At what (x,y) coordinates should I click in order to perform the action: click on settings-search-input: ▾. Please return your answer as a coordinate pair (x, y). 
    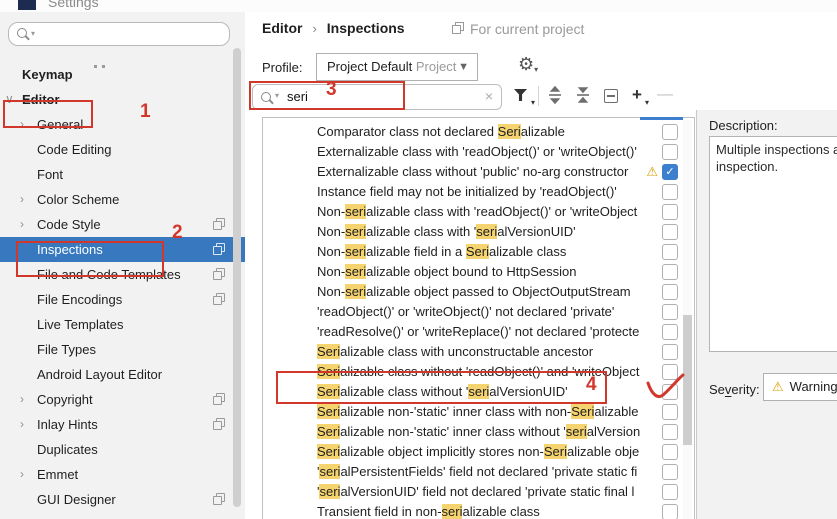
    Looking at the image, I should click on (119, 34).